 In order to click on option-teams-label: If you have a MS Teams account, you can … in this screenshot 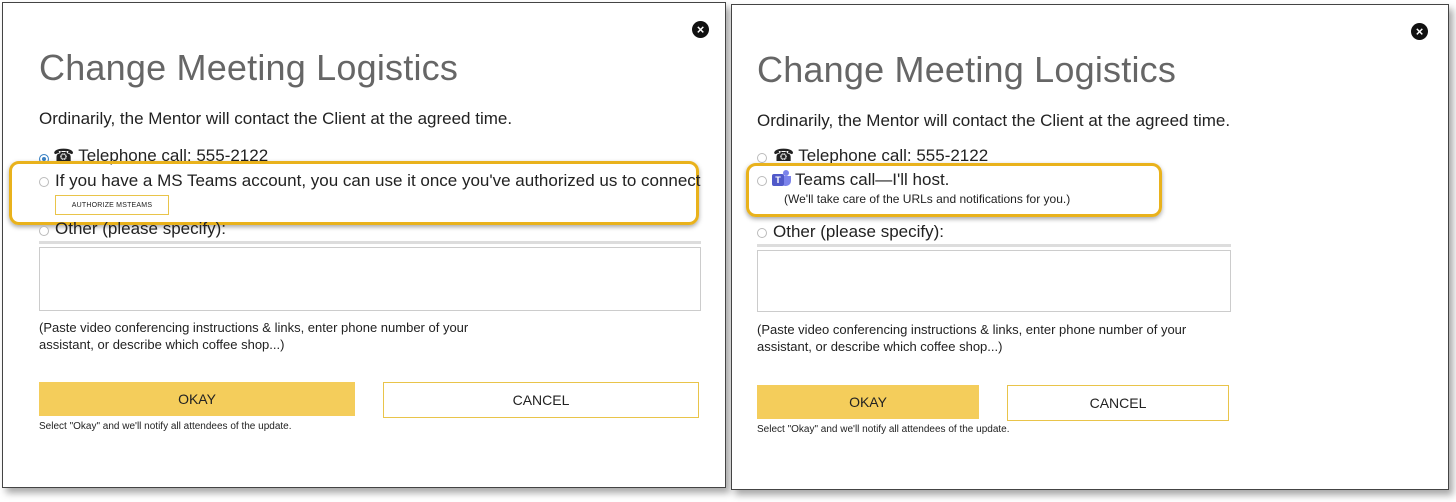, I will do `click(378, 180)`.